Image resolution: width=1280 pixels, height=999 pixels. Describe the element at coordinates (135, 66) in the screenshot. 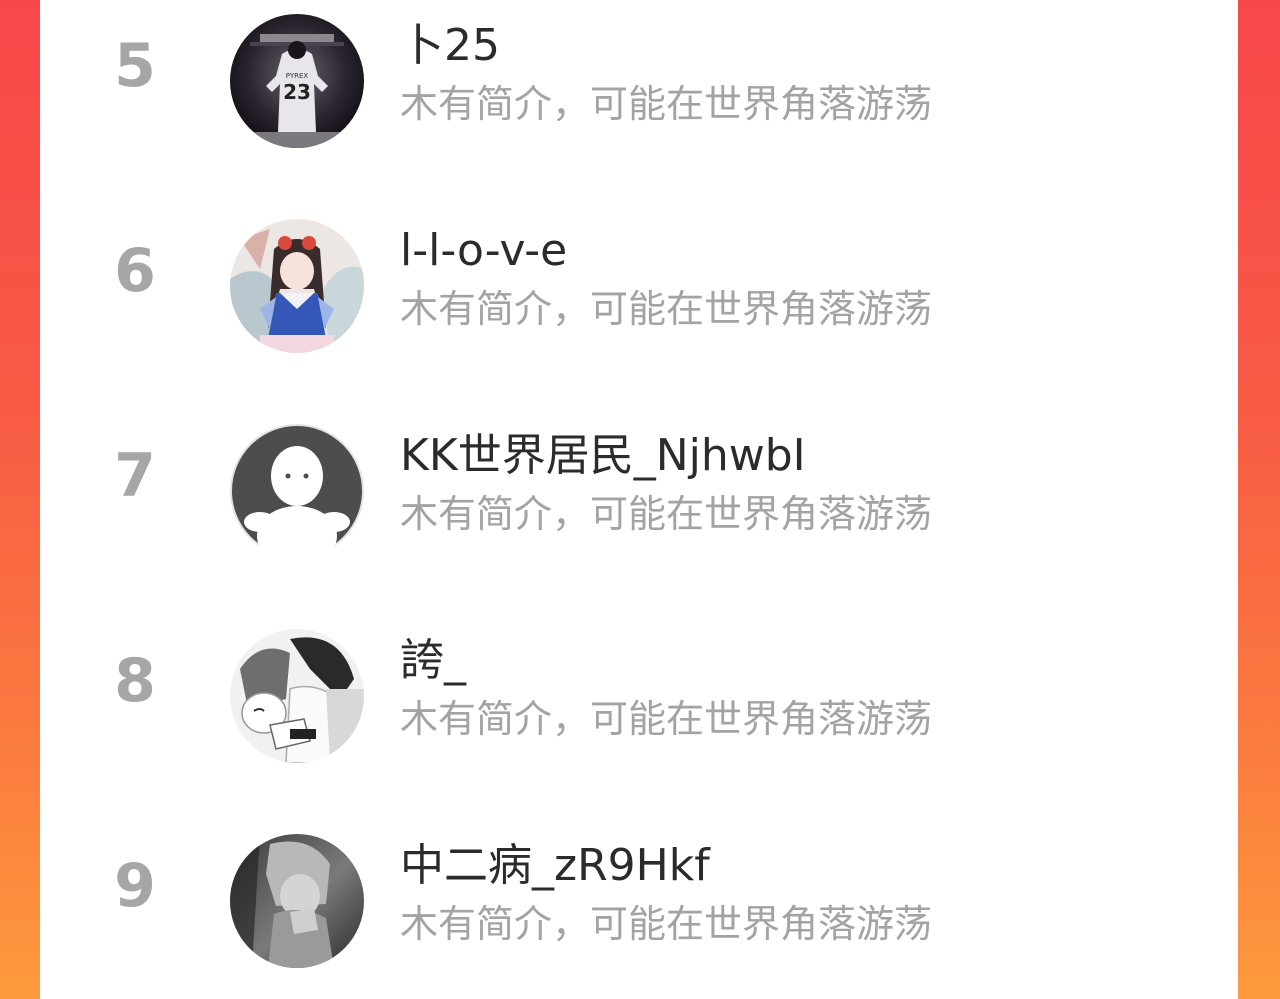

I see `rank-number: 5` at that location.